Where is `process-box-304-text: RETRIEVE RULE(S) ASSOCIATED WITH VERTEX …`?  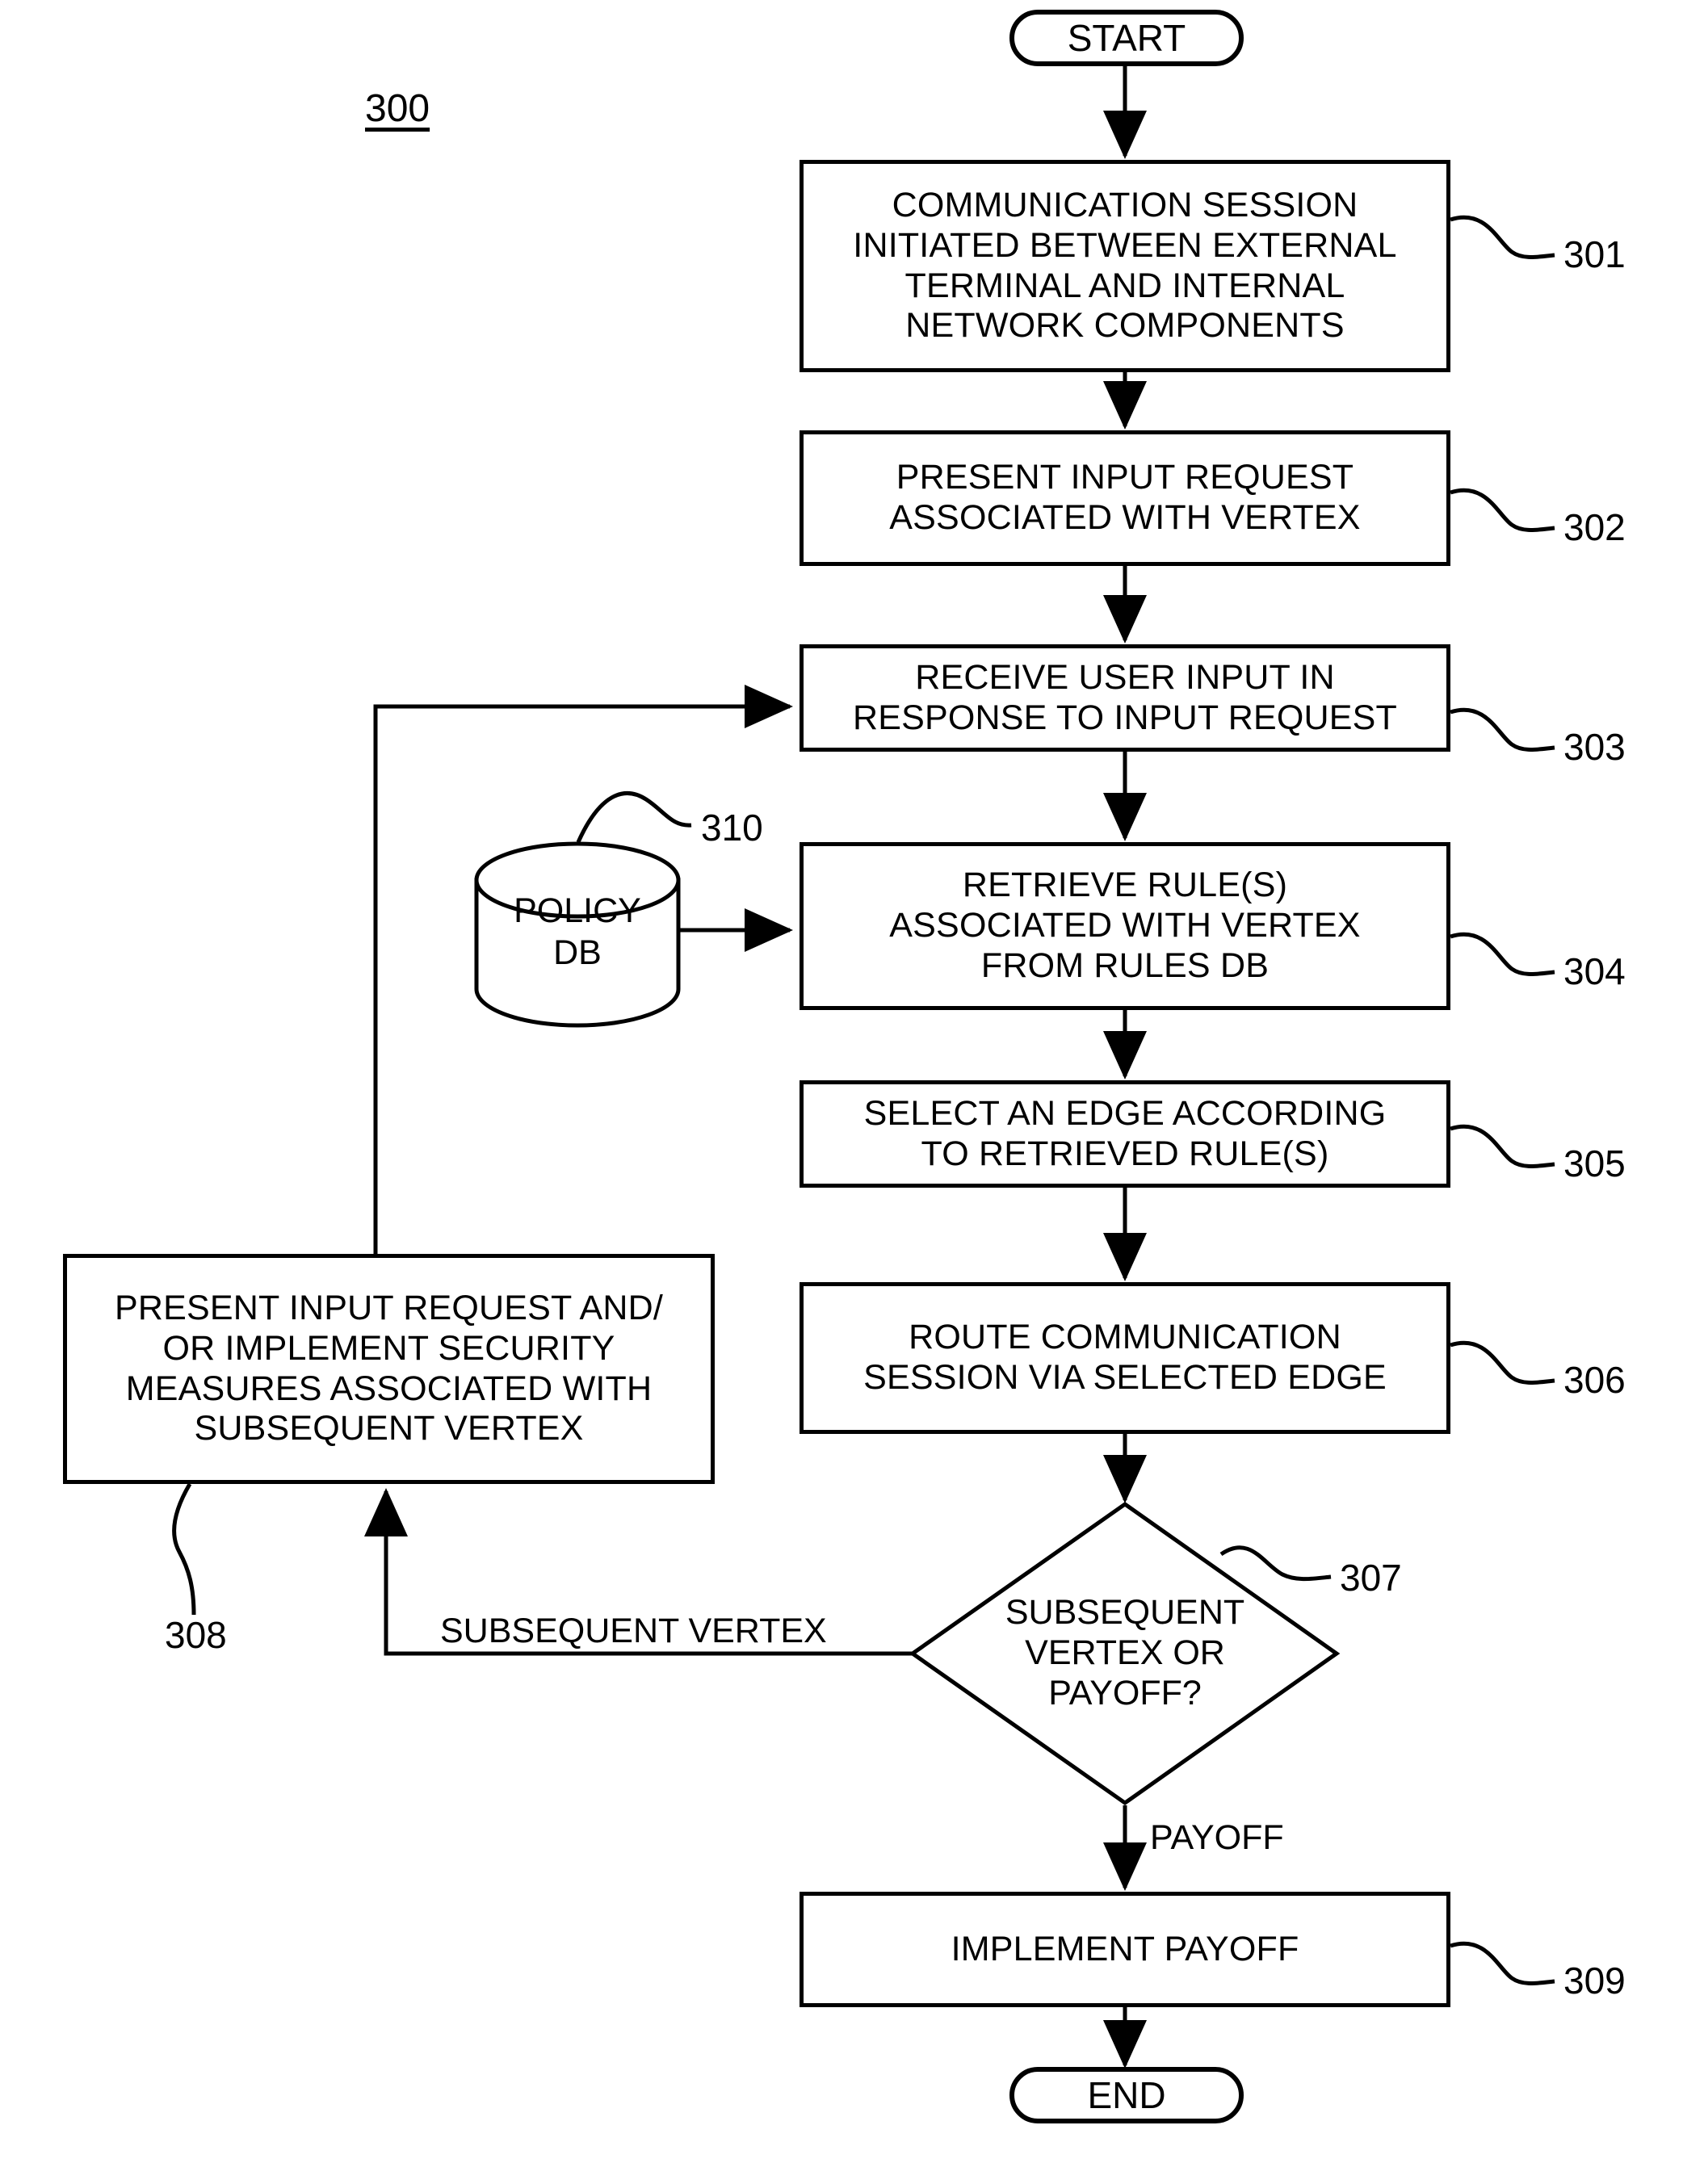 process-box-304-text: RETRIEVE RULE(S) ASSOCIATED WITH VERTEX … is located at coordinates (1125, 925).